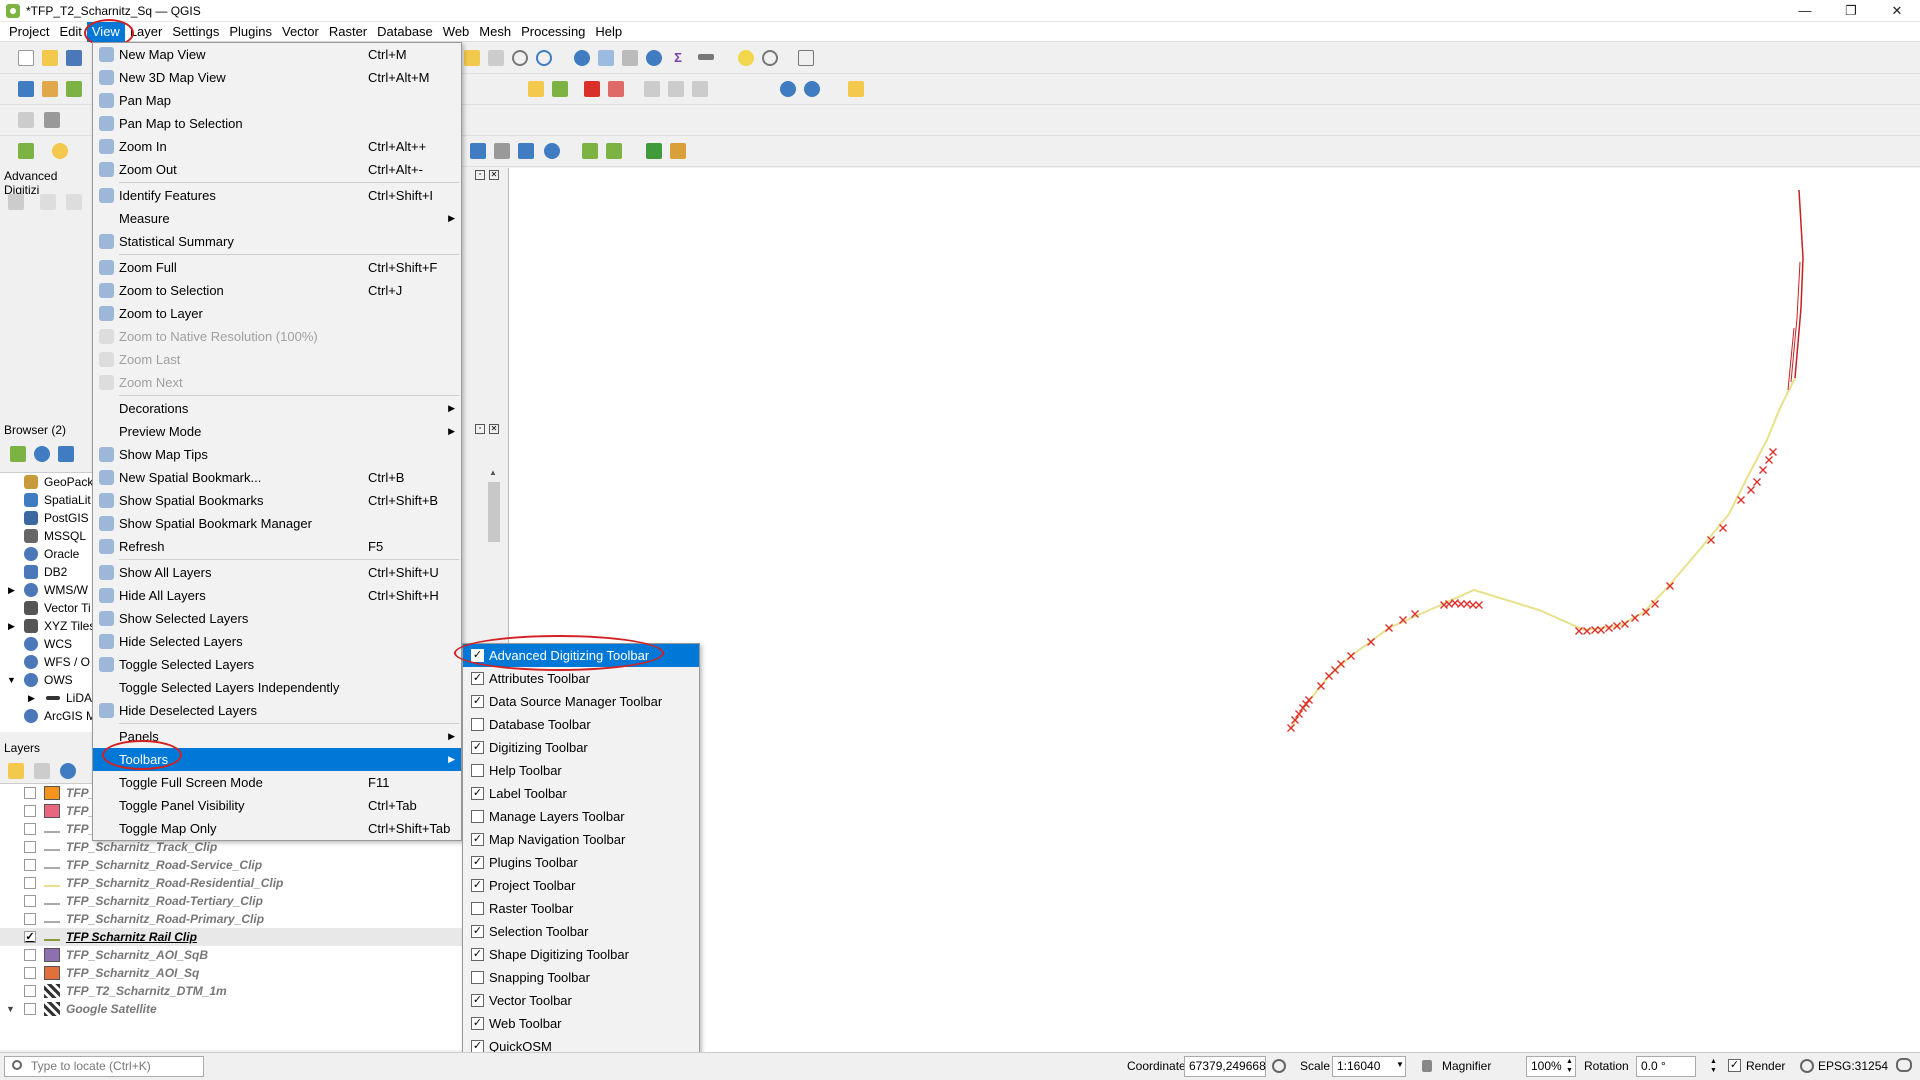 The height and width of the screenshot is (1080, 1920). Describe the element at coordinates (581, 839) in the screenshot. I see `toolbar-toggle-item: ✓ Map Navigation Toolbar` at that location.